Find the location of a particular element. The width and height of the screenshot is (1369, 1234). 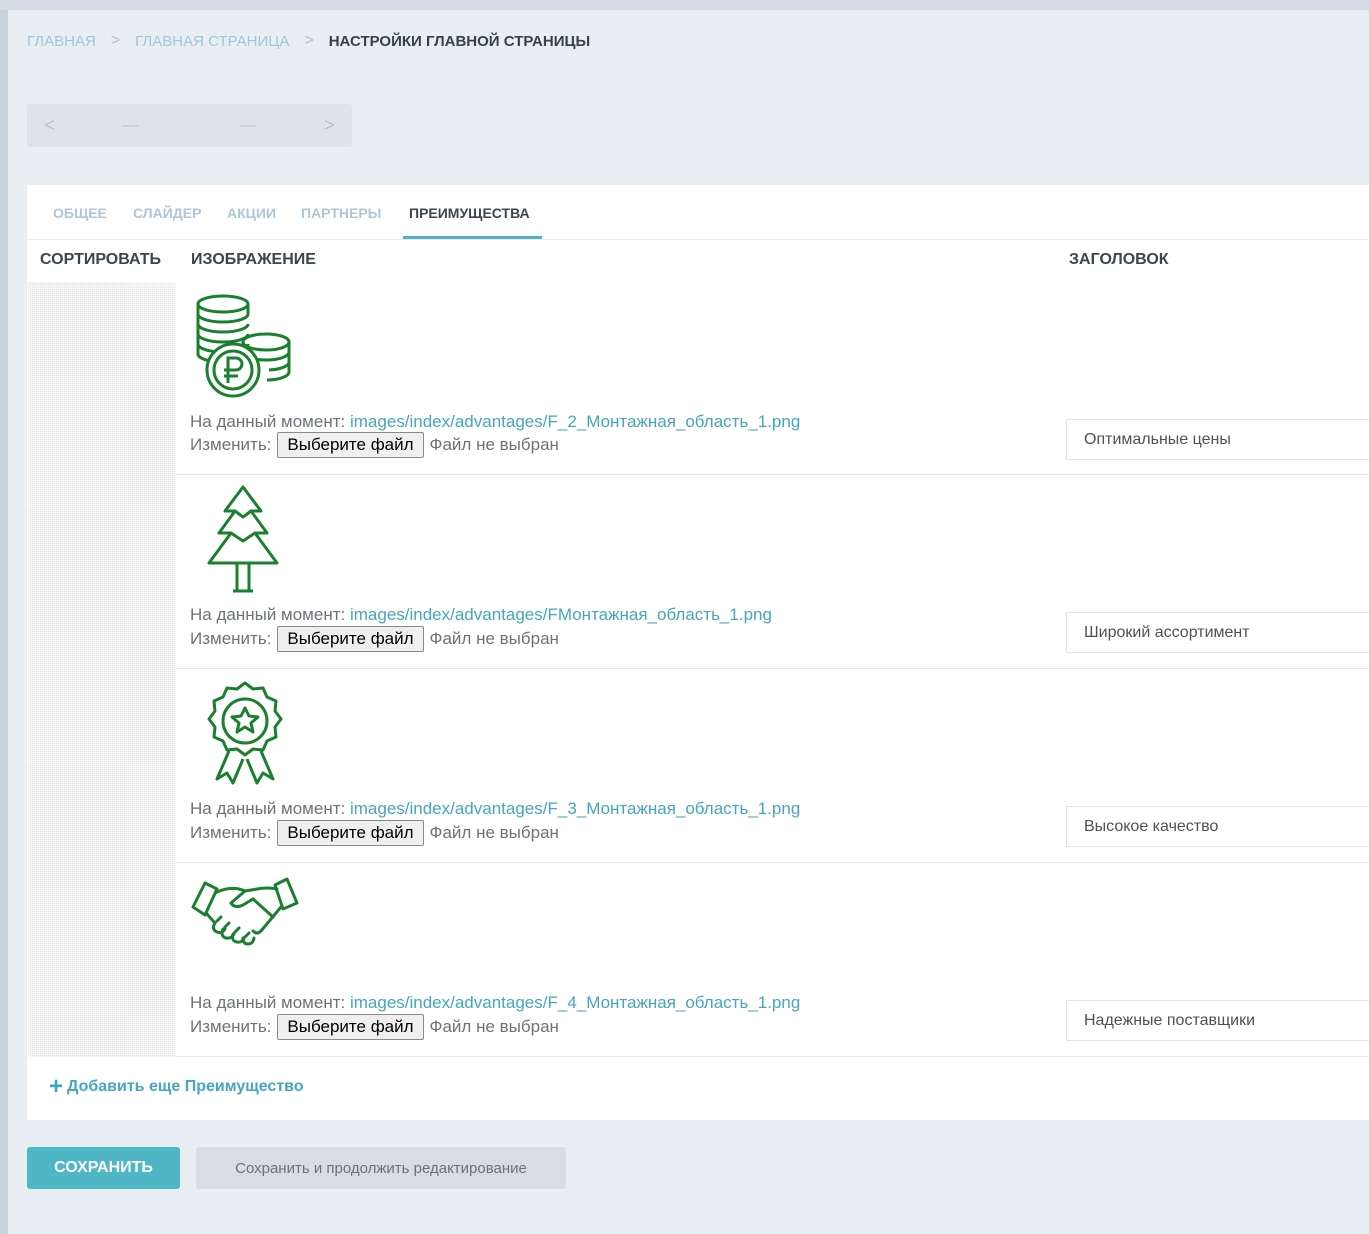

breadcrumb-homepage: Главная страница is located at coordinates (212, 41).